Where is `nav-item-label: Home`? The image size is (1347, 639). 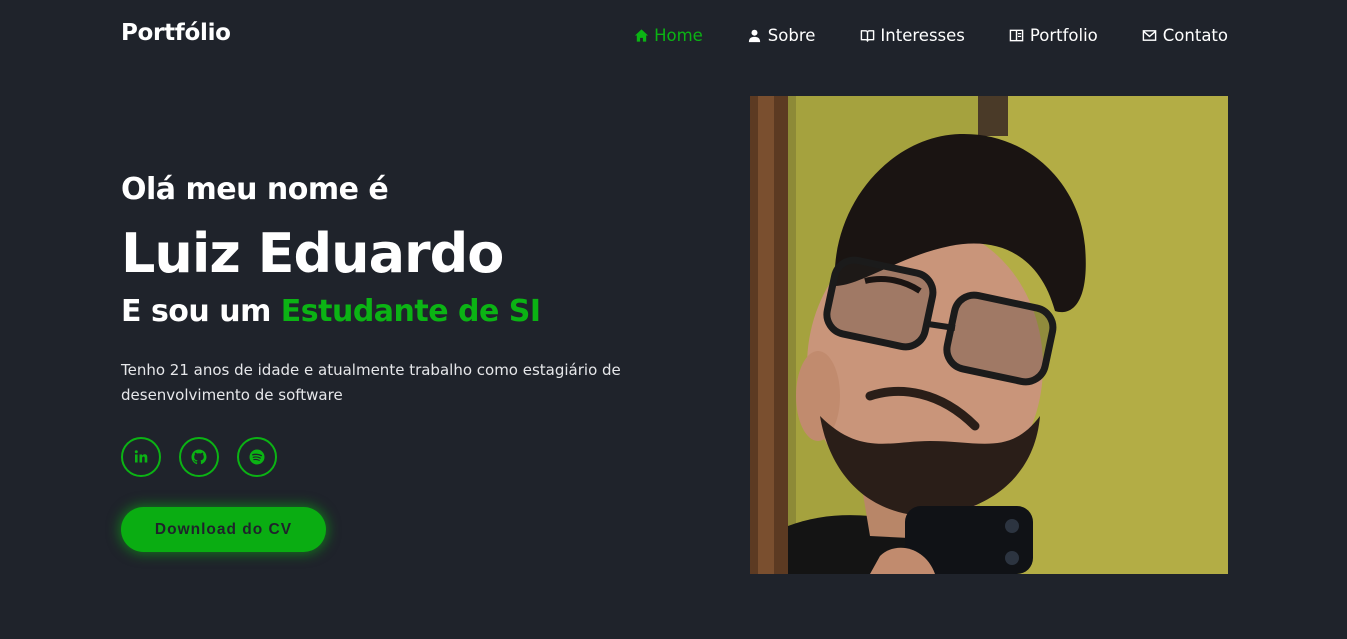 nav-item-label: Home is located at coordinates (678, 35).